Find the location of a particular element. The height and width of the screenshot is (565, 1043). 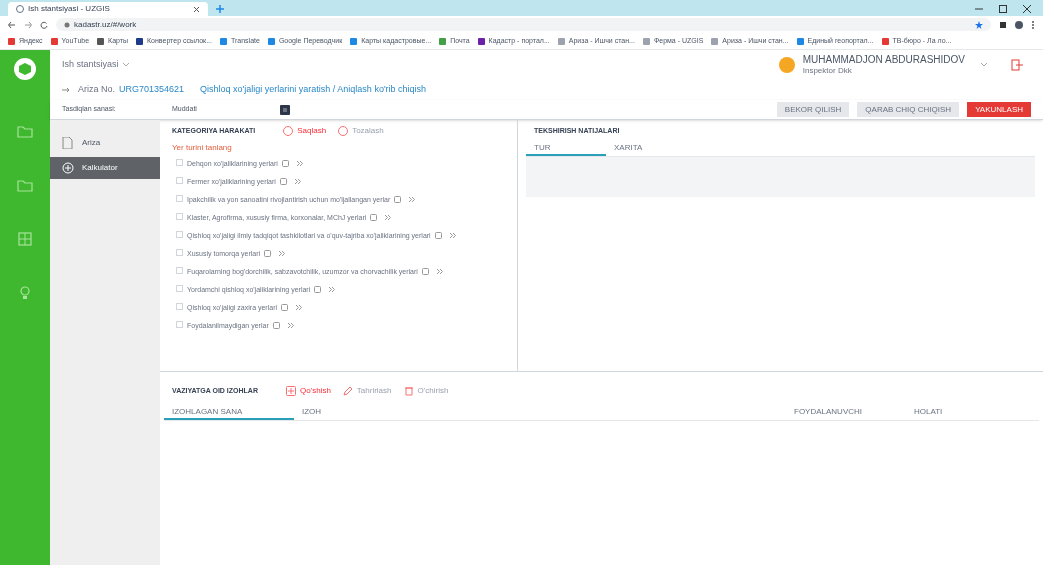

forward-icon is located at coordinates (28, 24).